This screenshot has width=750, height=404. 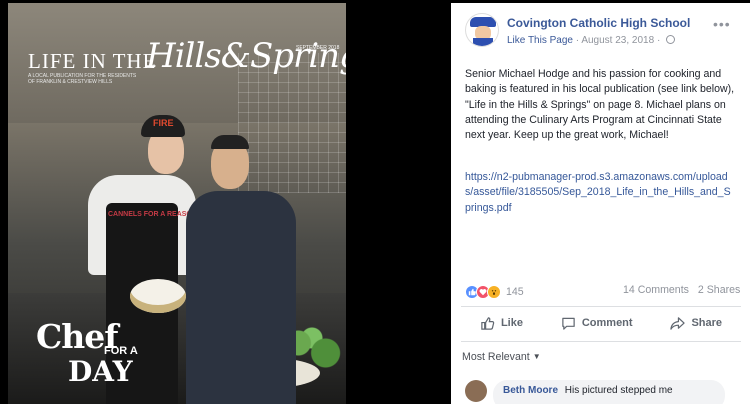 I want to click on reactions-summary: 145, so click(x=494, y=292).